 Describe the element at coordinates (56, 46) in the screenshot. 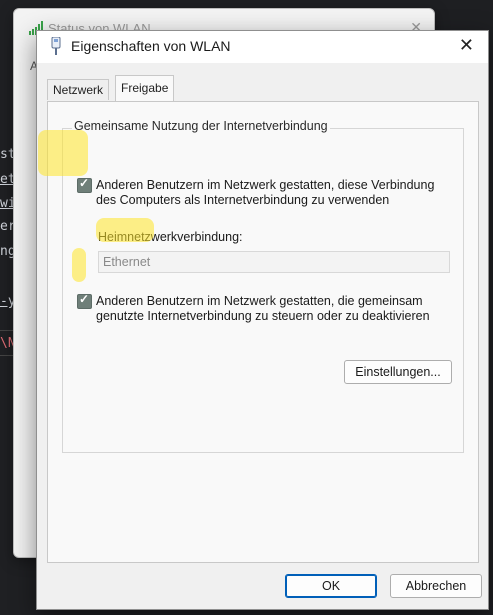

I see `network-adapter-icon` at that location.